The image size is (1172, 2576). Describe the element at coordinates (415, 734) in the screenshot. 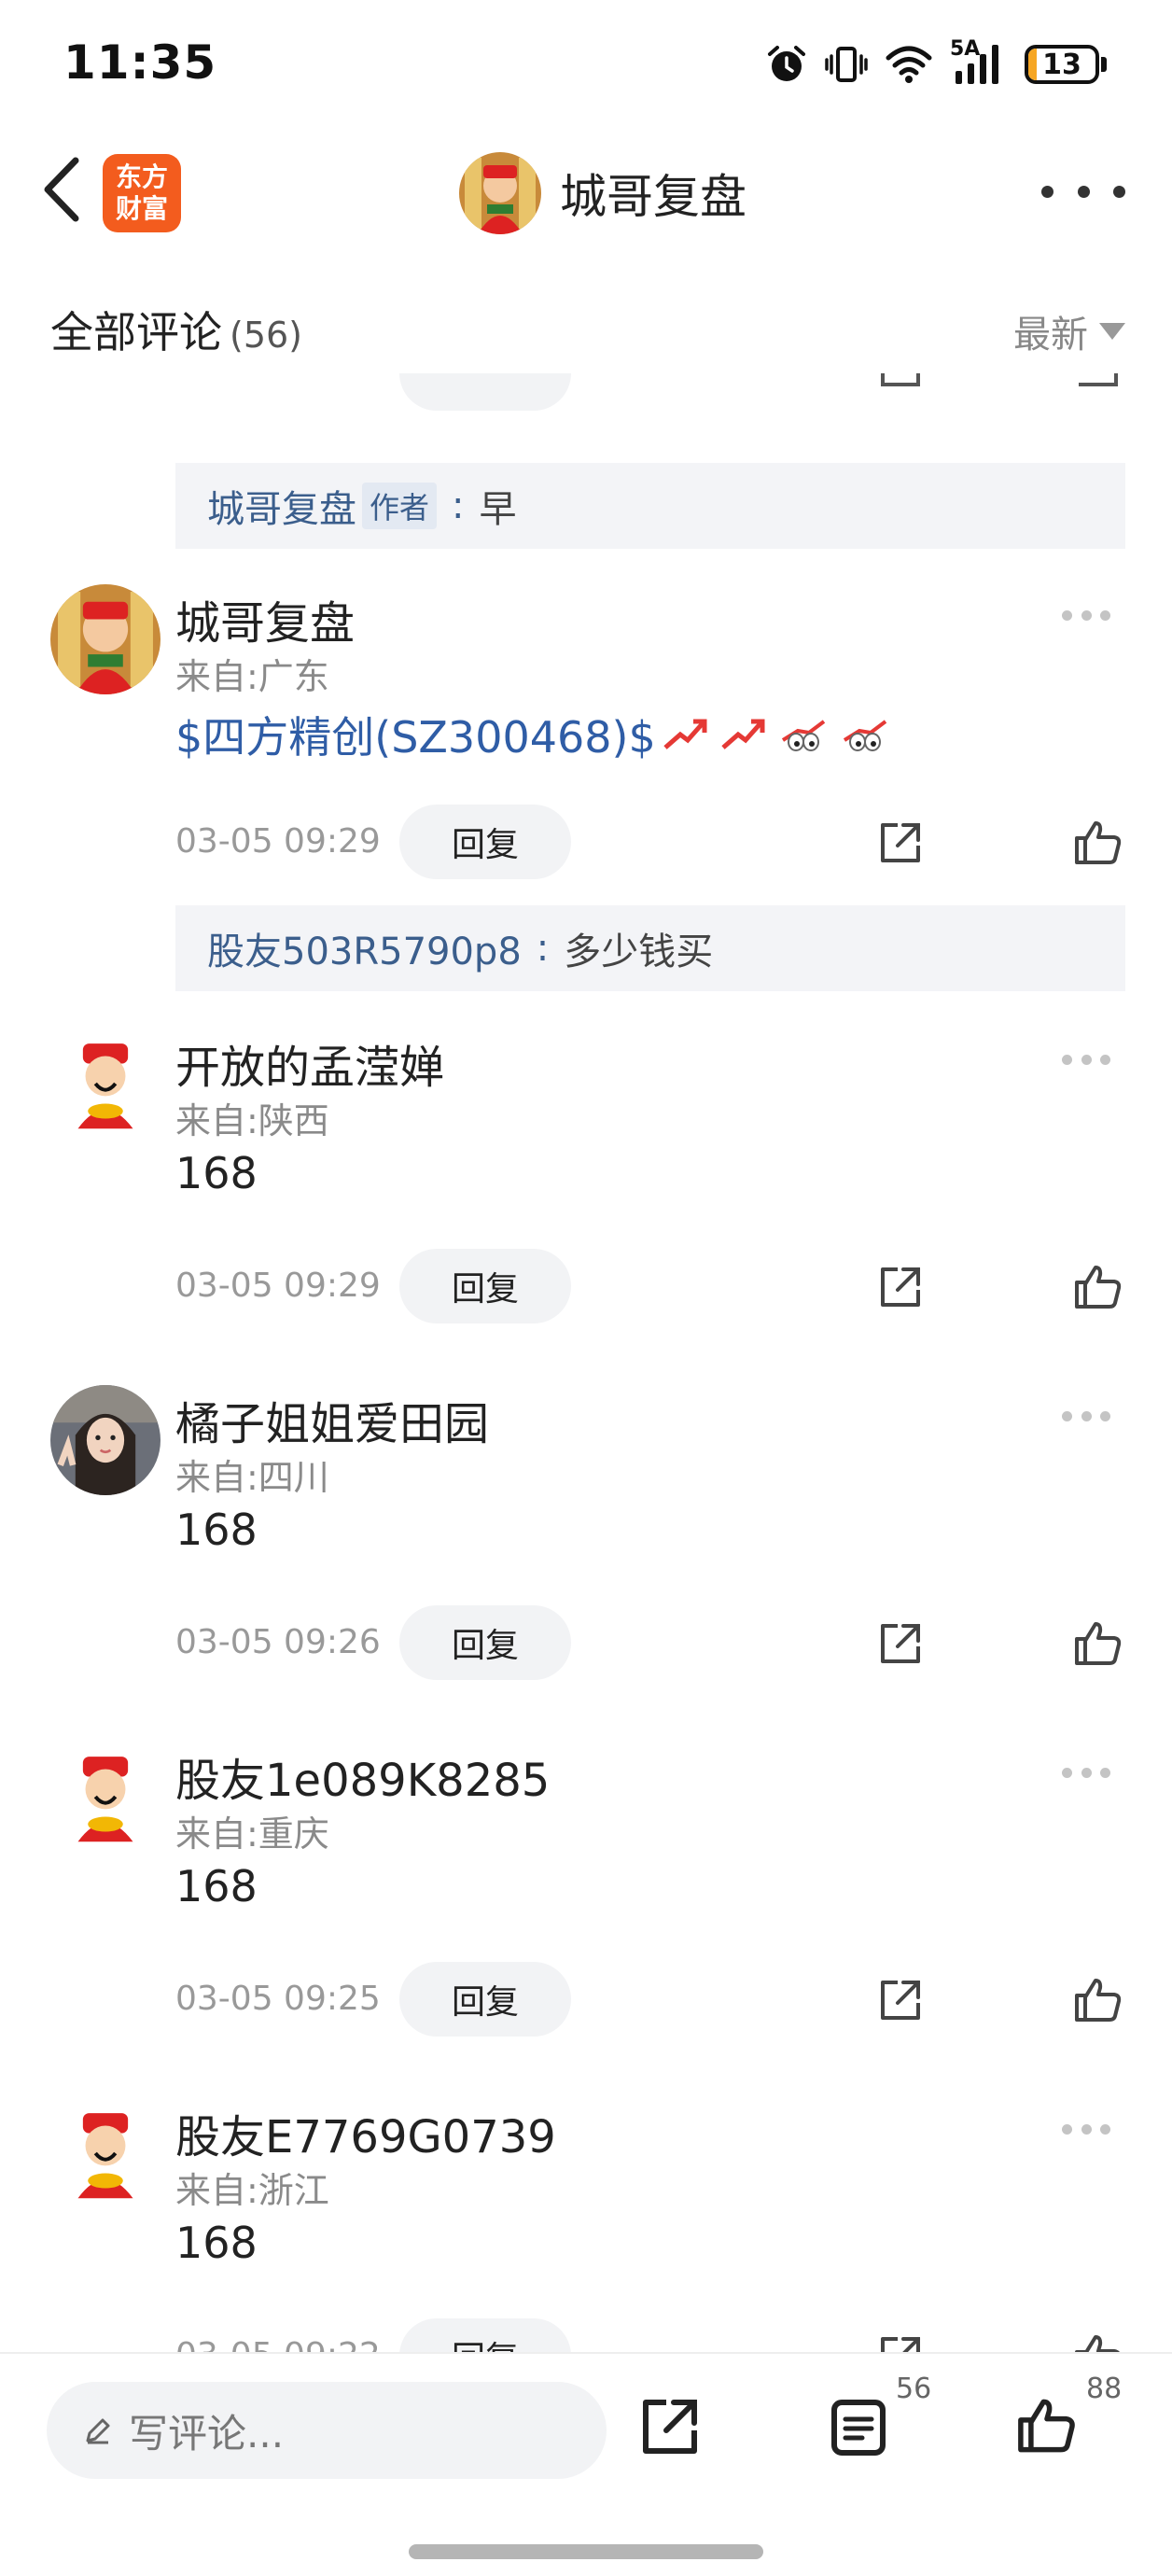

I see `stock-link: $四方精创(SZ300468)$` at that location.